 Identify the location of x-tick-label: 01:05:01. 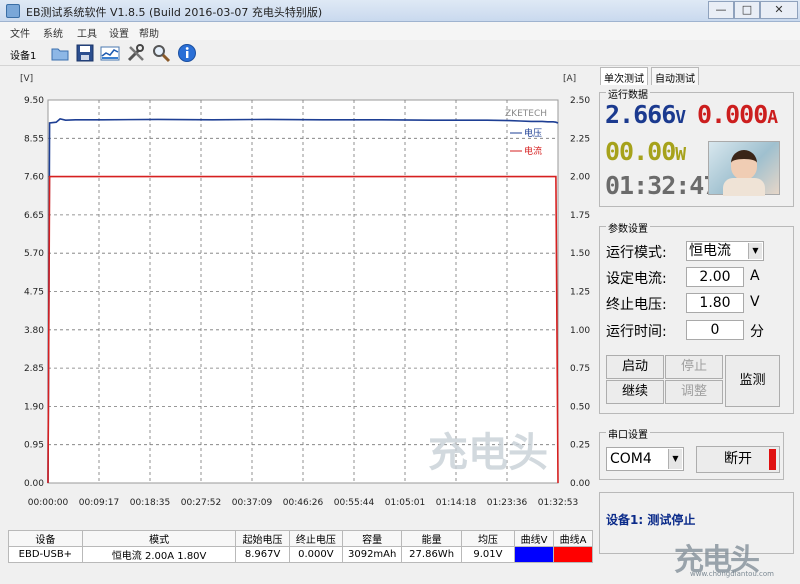
(405, 503).